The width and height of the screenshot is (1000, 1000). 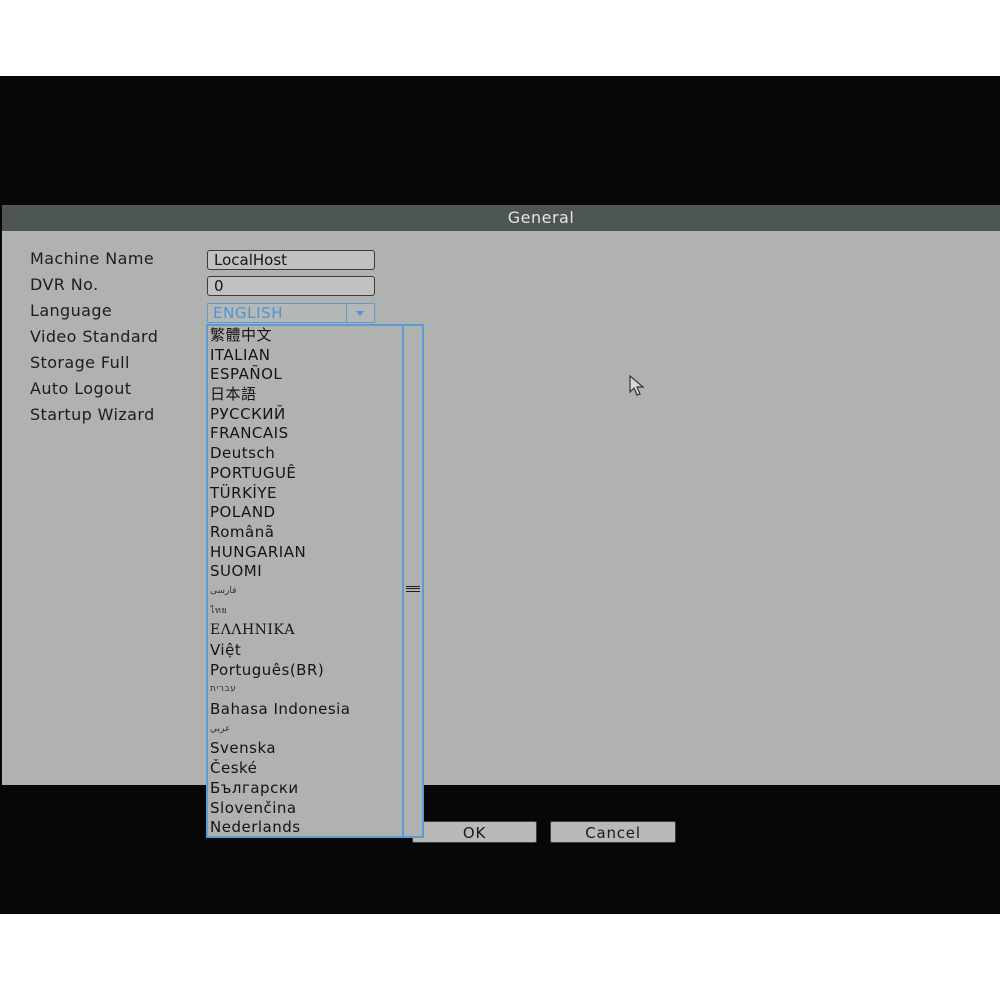 What do you see at coordinates (308, 789) in the screenshot?
I see `language-option: Български` at bounding box center [308, 789].